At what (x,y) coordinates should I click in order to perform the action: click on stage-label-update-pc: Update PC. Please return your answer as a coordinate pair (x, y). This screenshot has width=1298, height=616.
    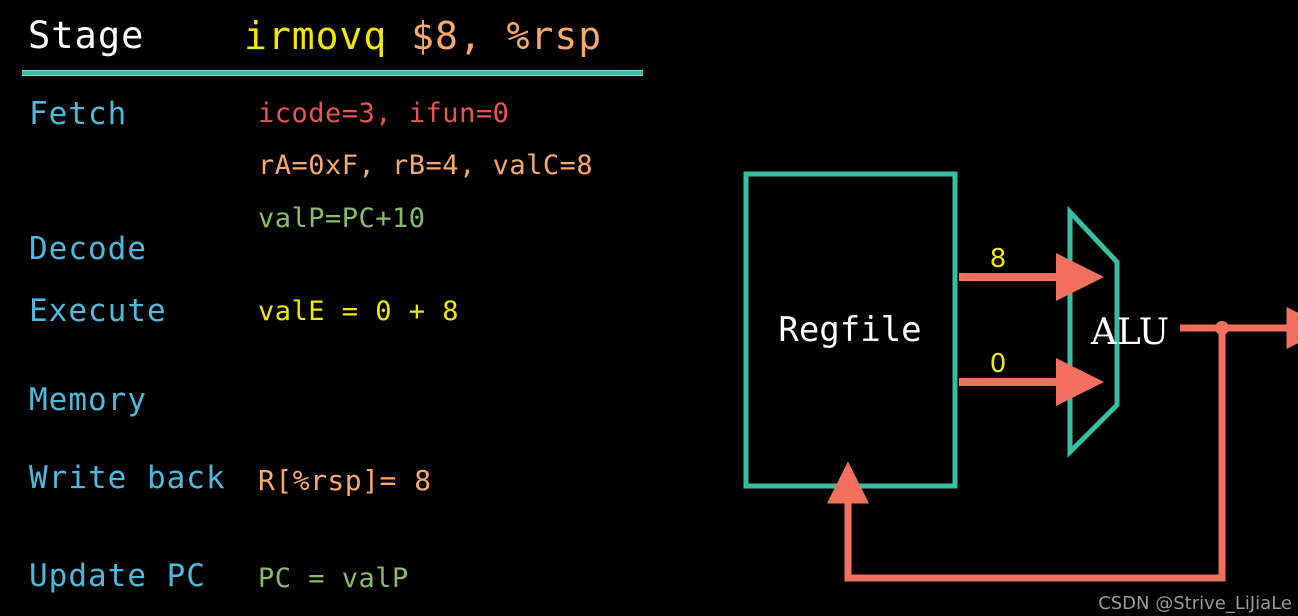
    Looking at the image, I should click on (117, 576).